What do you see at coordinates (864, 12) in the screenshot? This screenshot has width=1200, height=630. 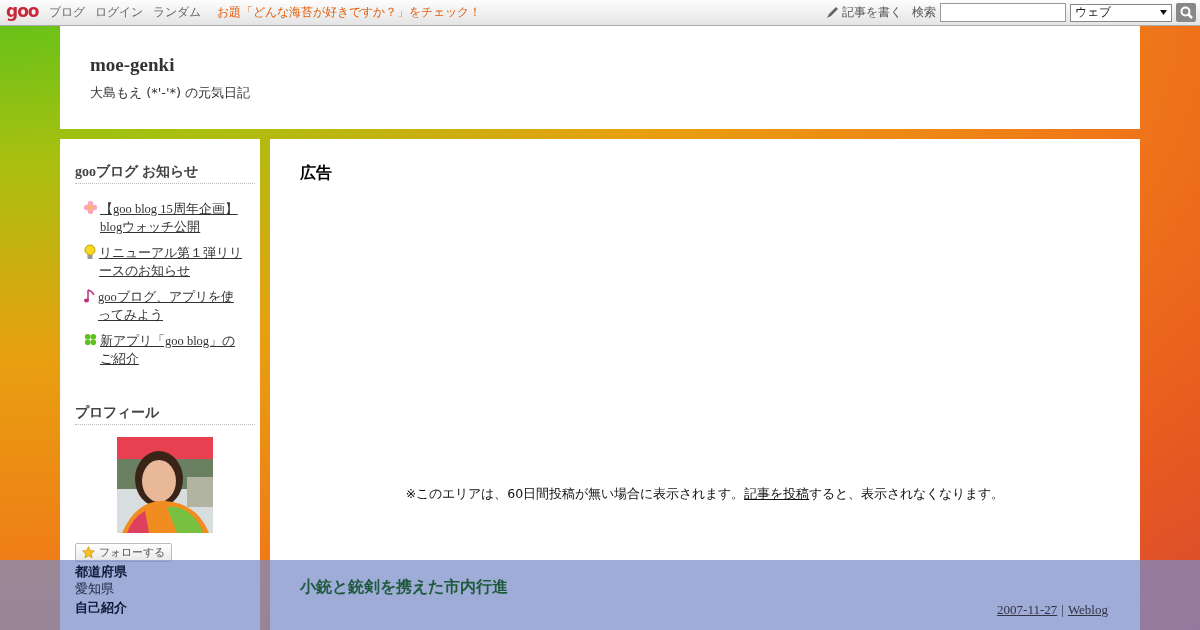 I see `write-post-link: 記事を書く` at bounding box center [864, 12].